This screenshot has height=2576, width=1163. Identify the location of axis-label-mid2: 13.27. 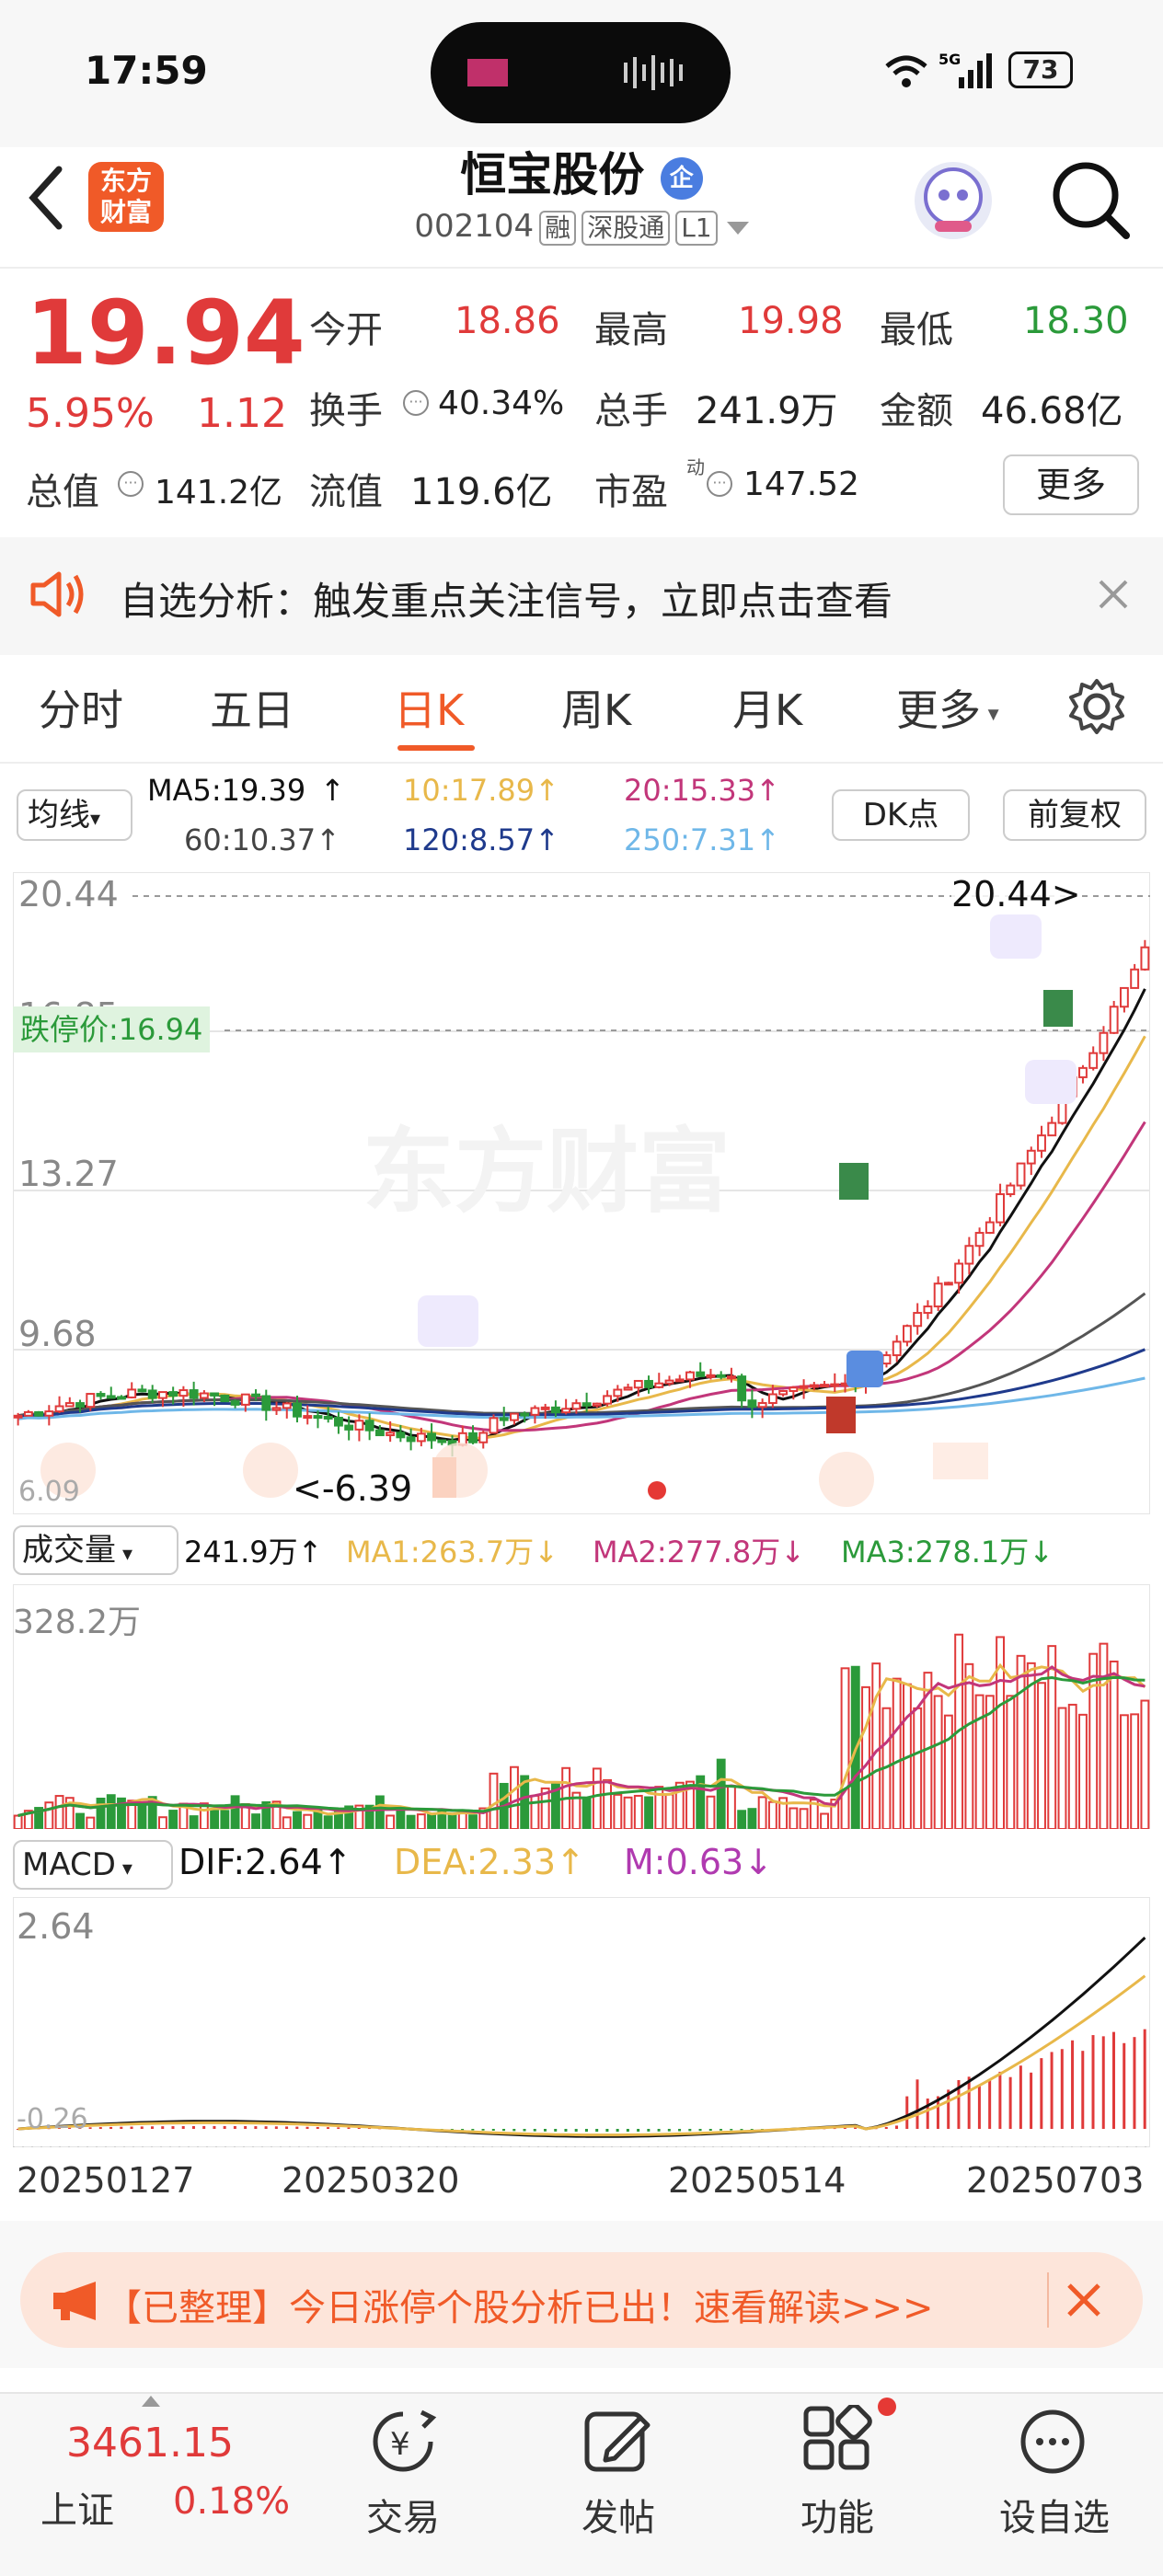
(69, 1174).